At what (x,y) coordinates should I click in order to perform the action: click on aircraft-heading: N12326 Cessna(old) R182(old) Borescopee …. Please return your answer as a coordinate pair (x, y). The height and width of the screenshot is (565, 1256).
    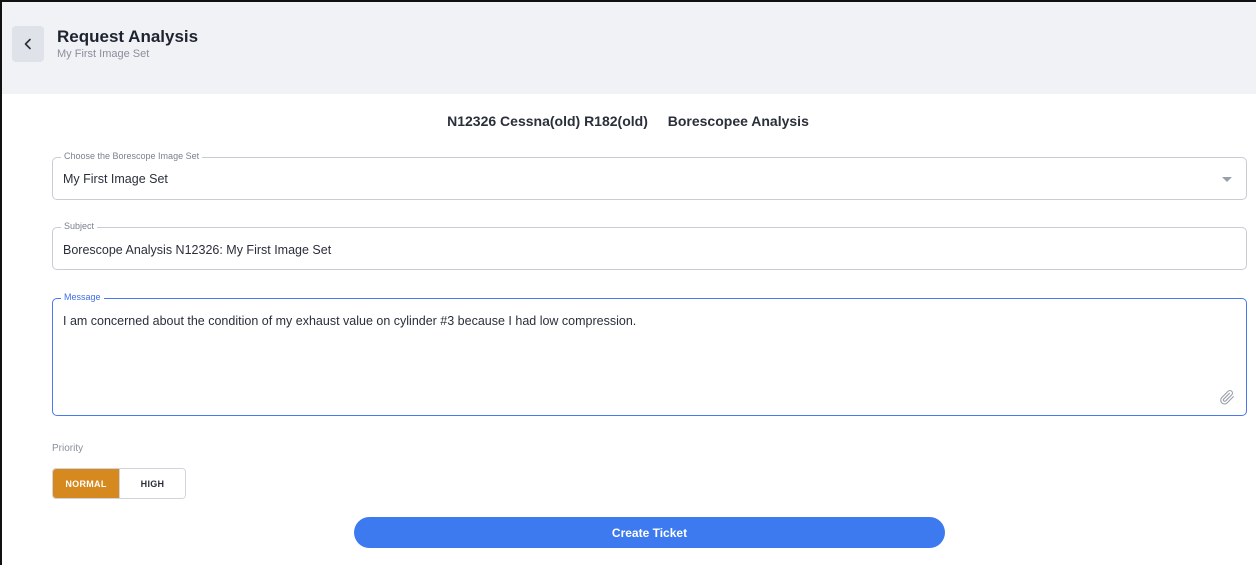
    Looking at the image, I should click on (628, 121).